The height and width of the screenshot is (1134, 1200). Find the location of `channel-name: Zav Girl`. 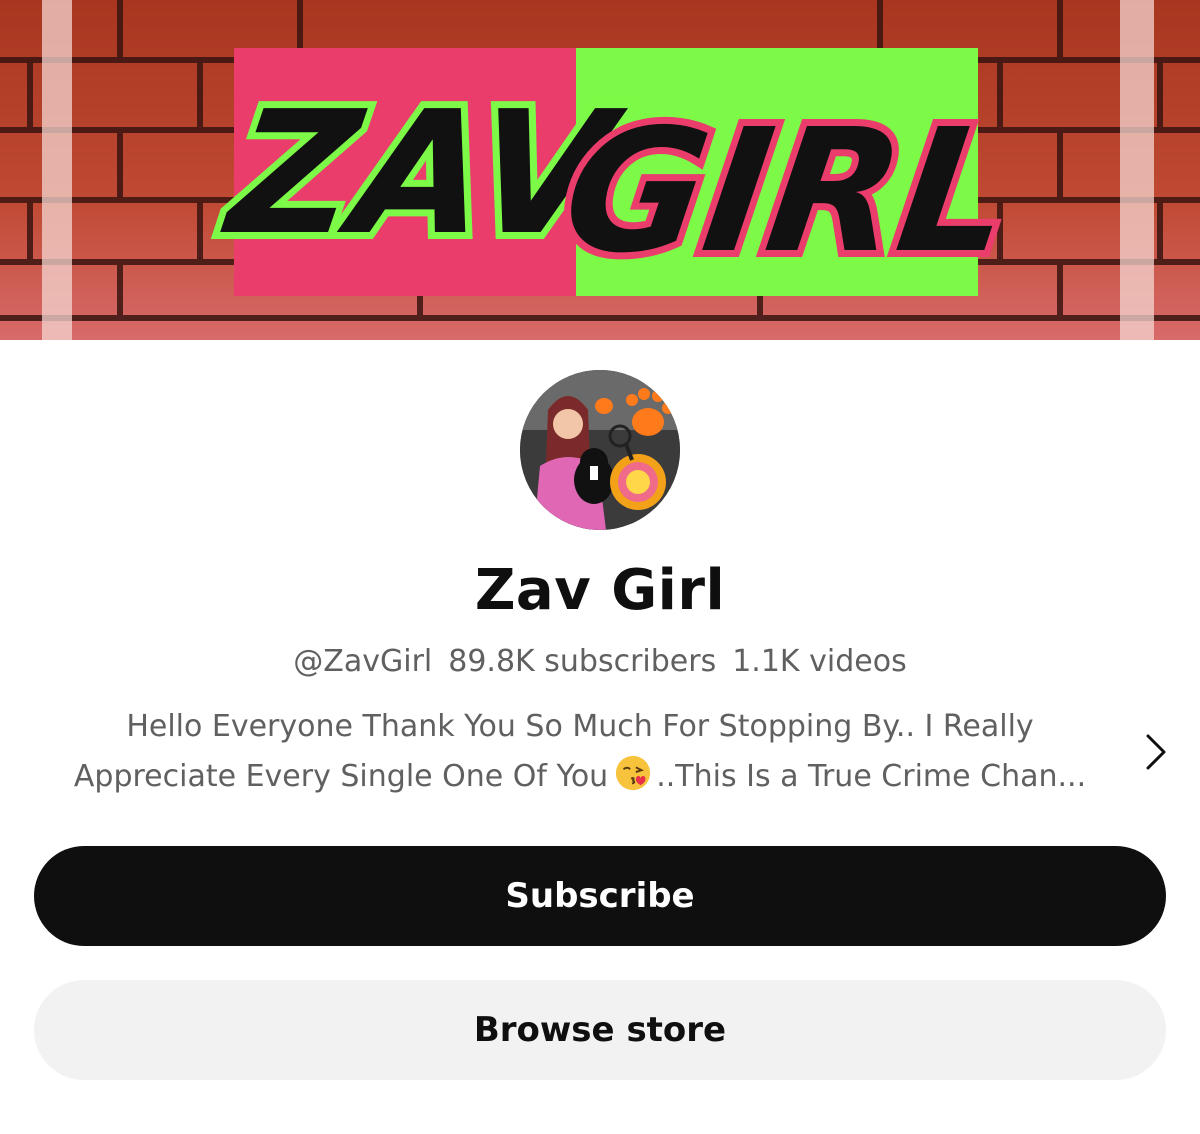

channel-name: Zav Girl is located at coordinates (600, 590).